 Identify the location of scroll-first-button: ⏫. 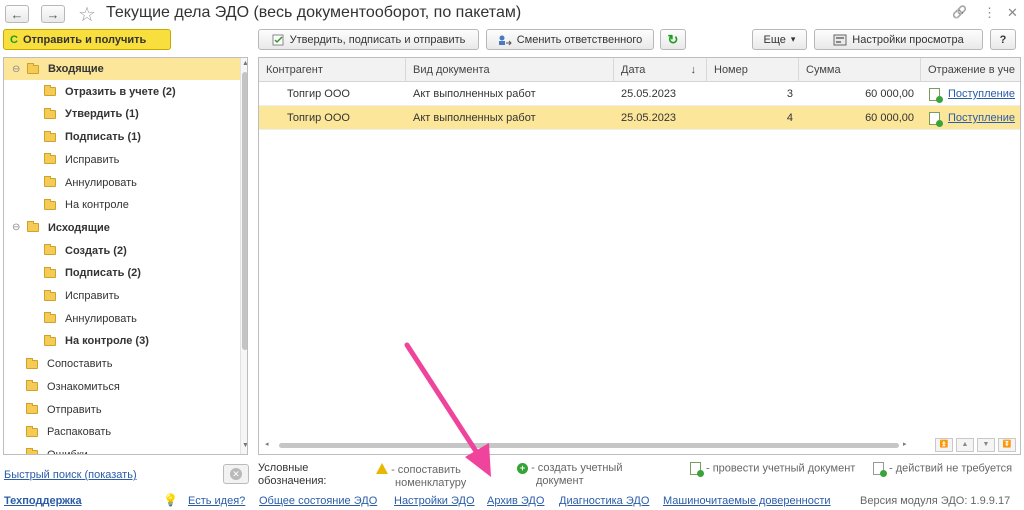
(944, 445).